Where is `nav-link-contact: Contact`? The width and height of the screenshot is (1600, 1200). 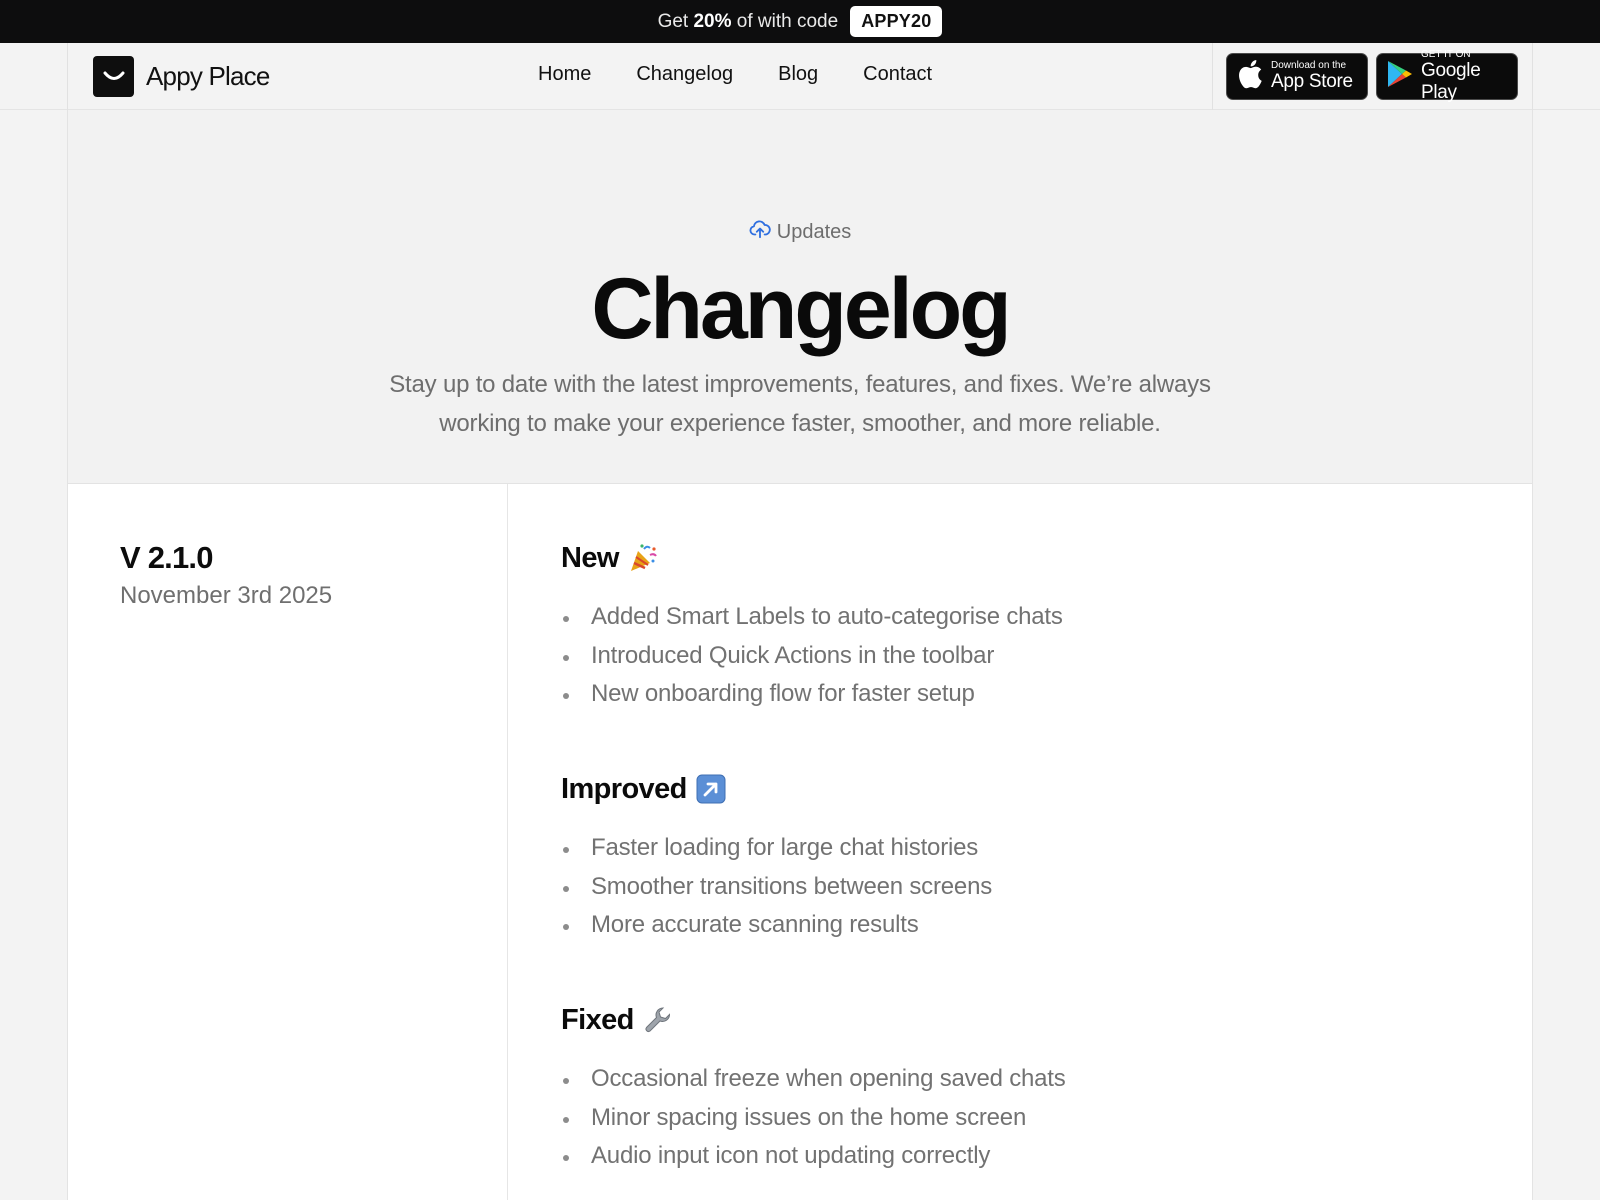 nav-link-contact: Contact is located at coordinates (897, 74).